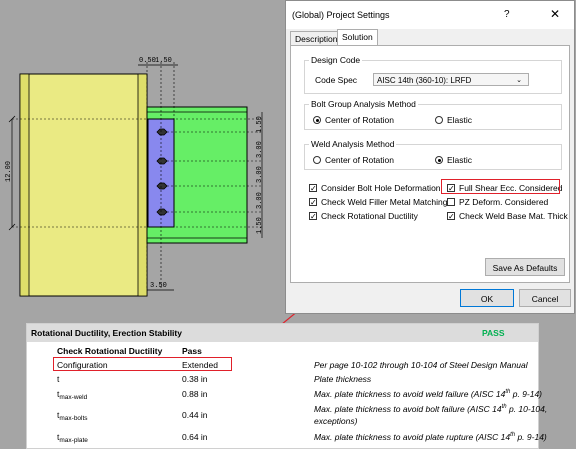  Describe the element at coordinates (9, 171) in the screenshot. I see `dim-left: 12.00` at that location.